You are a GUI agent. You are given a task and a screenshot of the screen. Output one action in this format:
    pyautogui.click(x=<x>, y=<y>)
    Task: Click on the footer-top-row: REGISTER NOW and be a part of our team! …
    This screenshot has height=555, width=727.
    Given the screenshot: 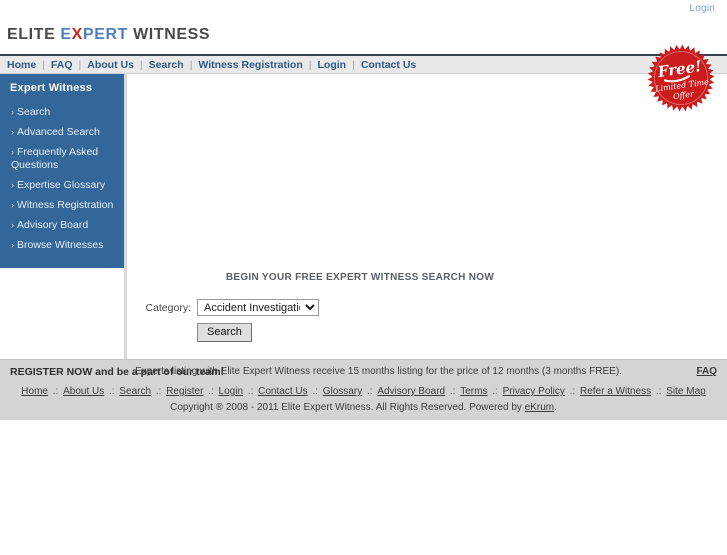 What is the action you would take?
    pyautogui.click(x=363, y=373)
    